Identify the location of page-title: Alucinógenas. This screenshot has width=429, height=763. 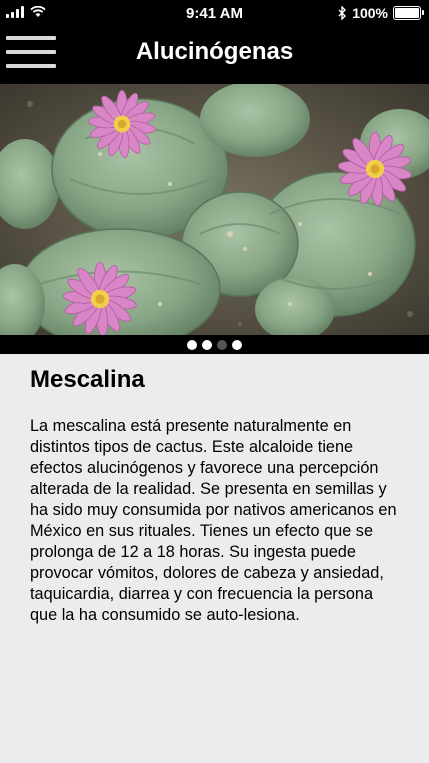
(214, 51).